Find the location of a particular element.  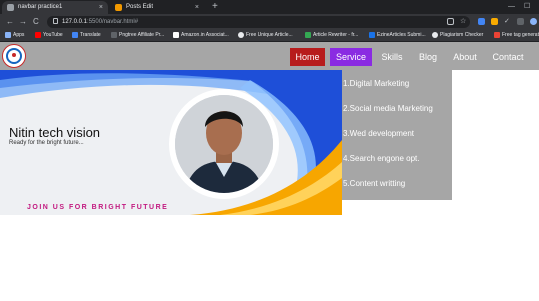

nav-about: About is located at coordinates (465, 57).